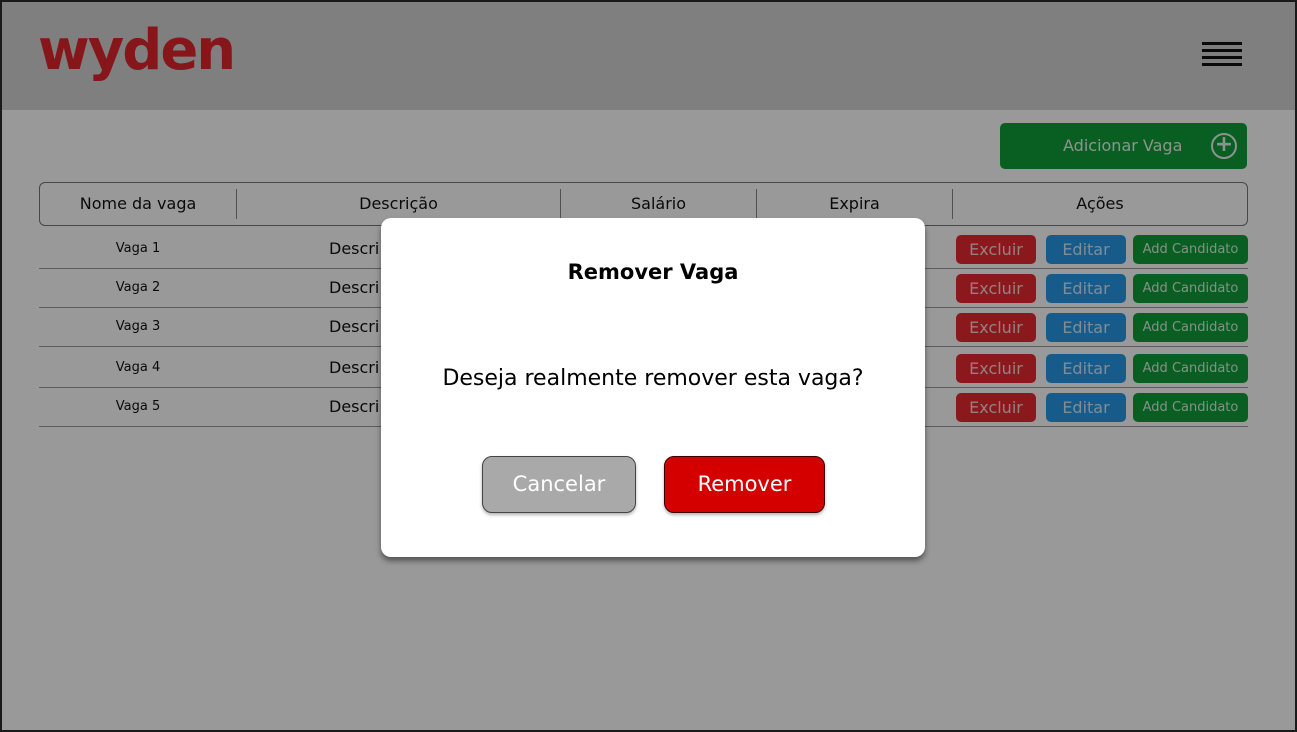  Describe the element at coordinates (559, 484) in the screenshot. I see `cancel-button: Cancelar` at that location.